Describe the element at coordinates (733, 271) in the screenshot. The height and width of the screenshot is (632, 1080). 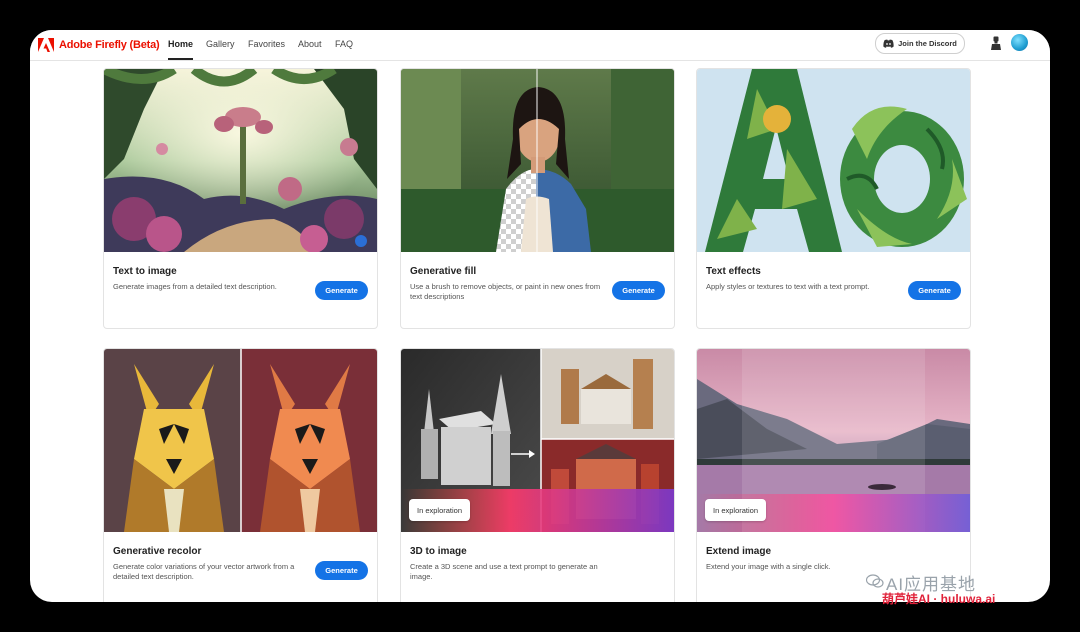
I see `card-title: Text effects` at that location.